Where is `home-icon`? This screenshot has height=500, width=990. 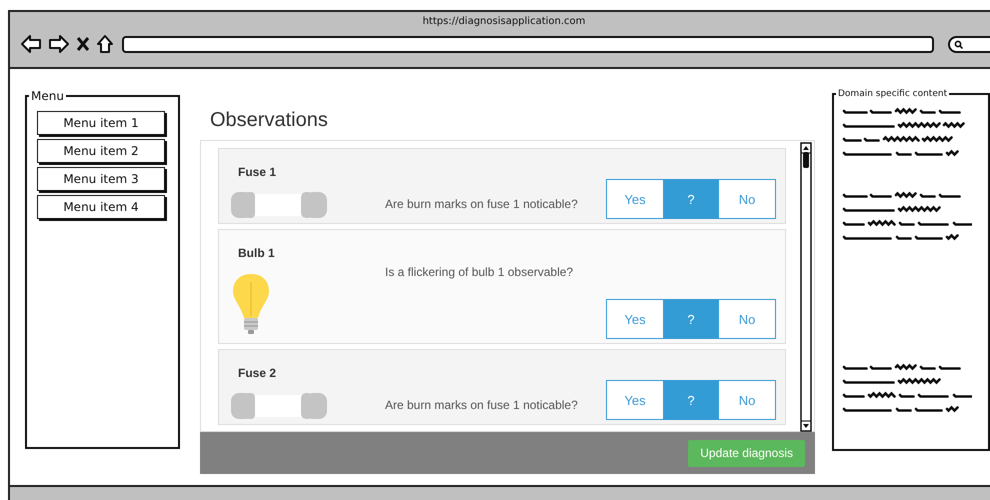 home-icon is located at coordinates (105, 44).